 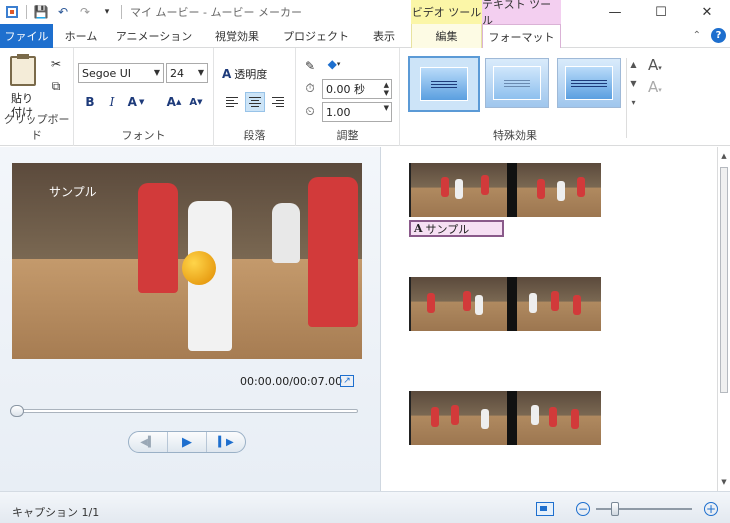 What do you see at coordinates (444, 84) in the screenshot?
I see `effect-none` at bounding box center [444, 84].